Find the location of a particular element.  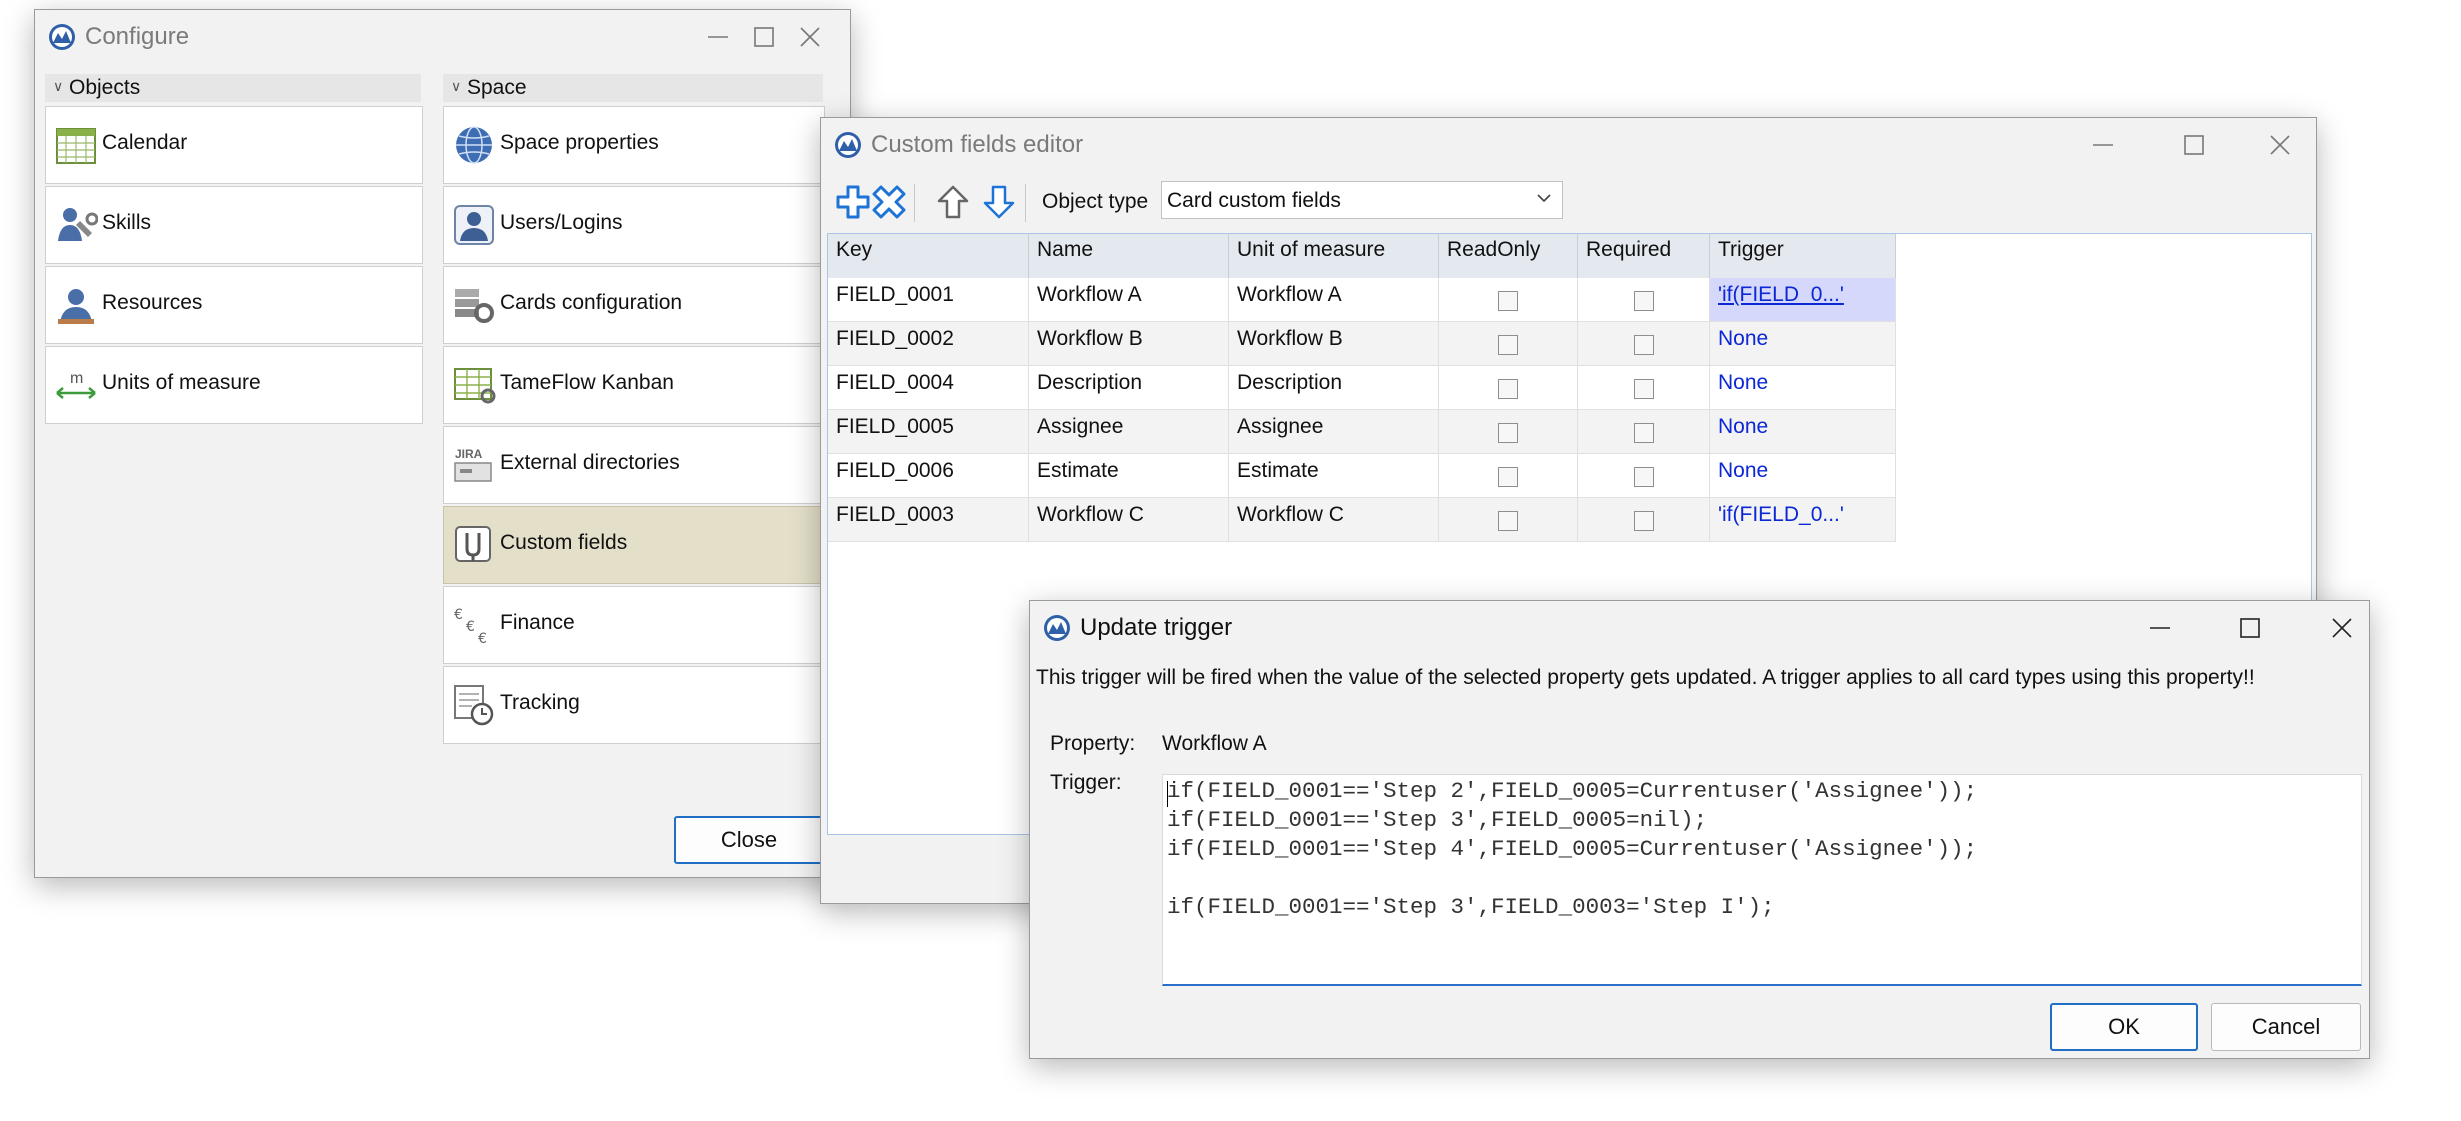

column-header-trigger: Trigger is located at coordinates (1803, 256).